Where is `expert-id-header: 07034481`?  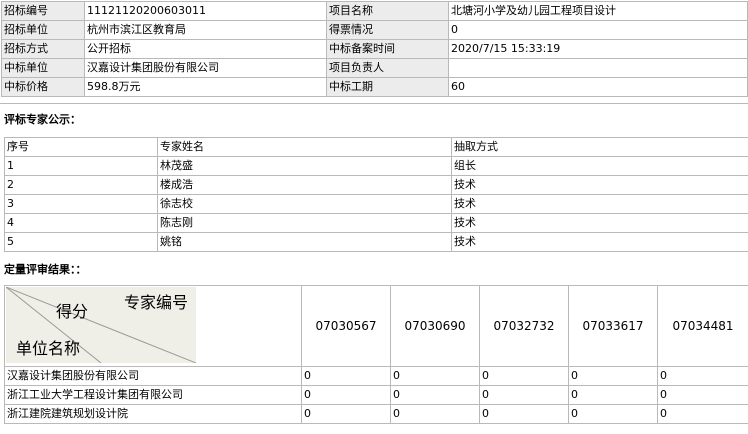 expert-id-header: 07034481 is located at coordinates (702, 326).